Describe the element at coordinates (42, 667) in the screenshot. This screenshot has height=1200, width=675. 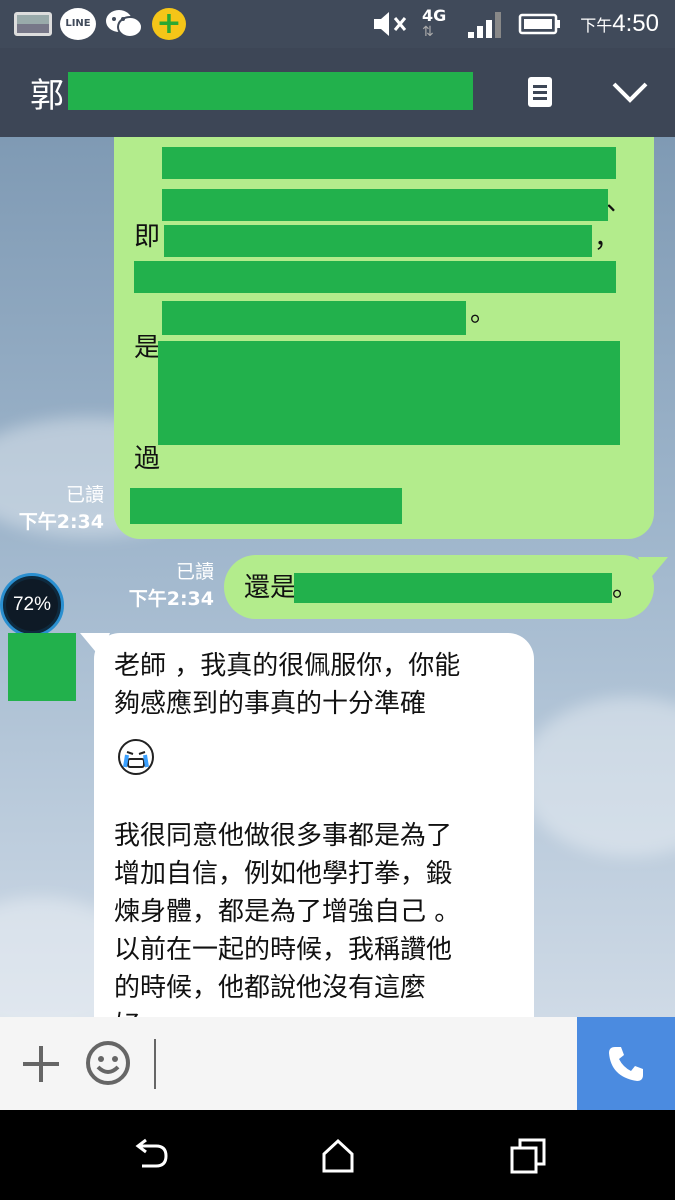
I see `avatar` at that location.